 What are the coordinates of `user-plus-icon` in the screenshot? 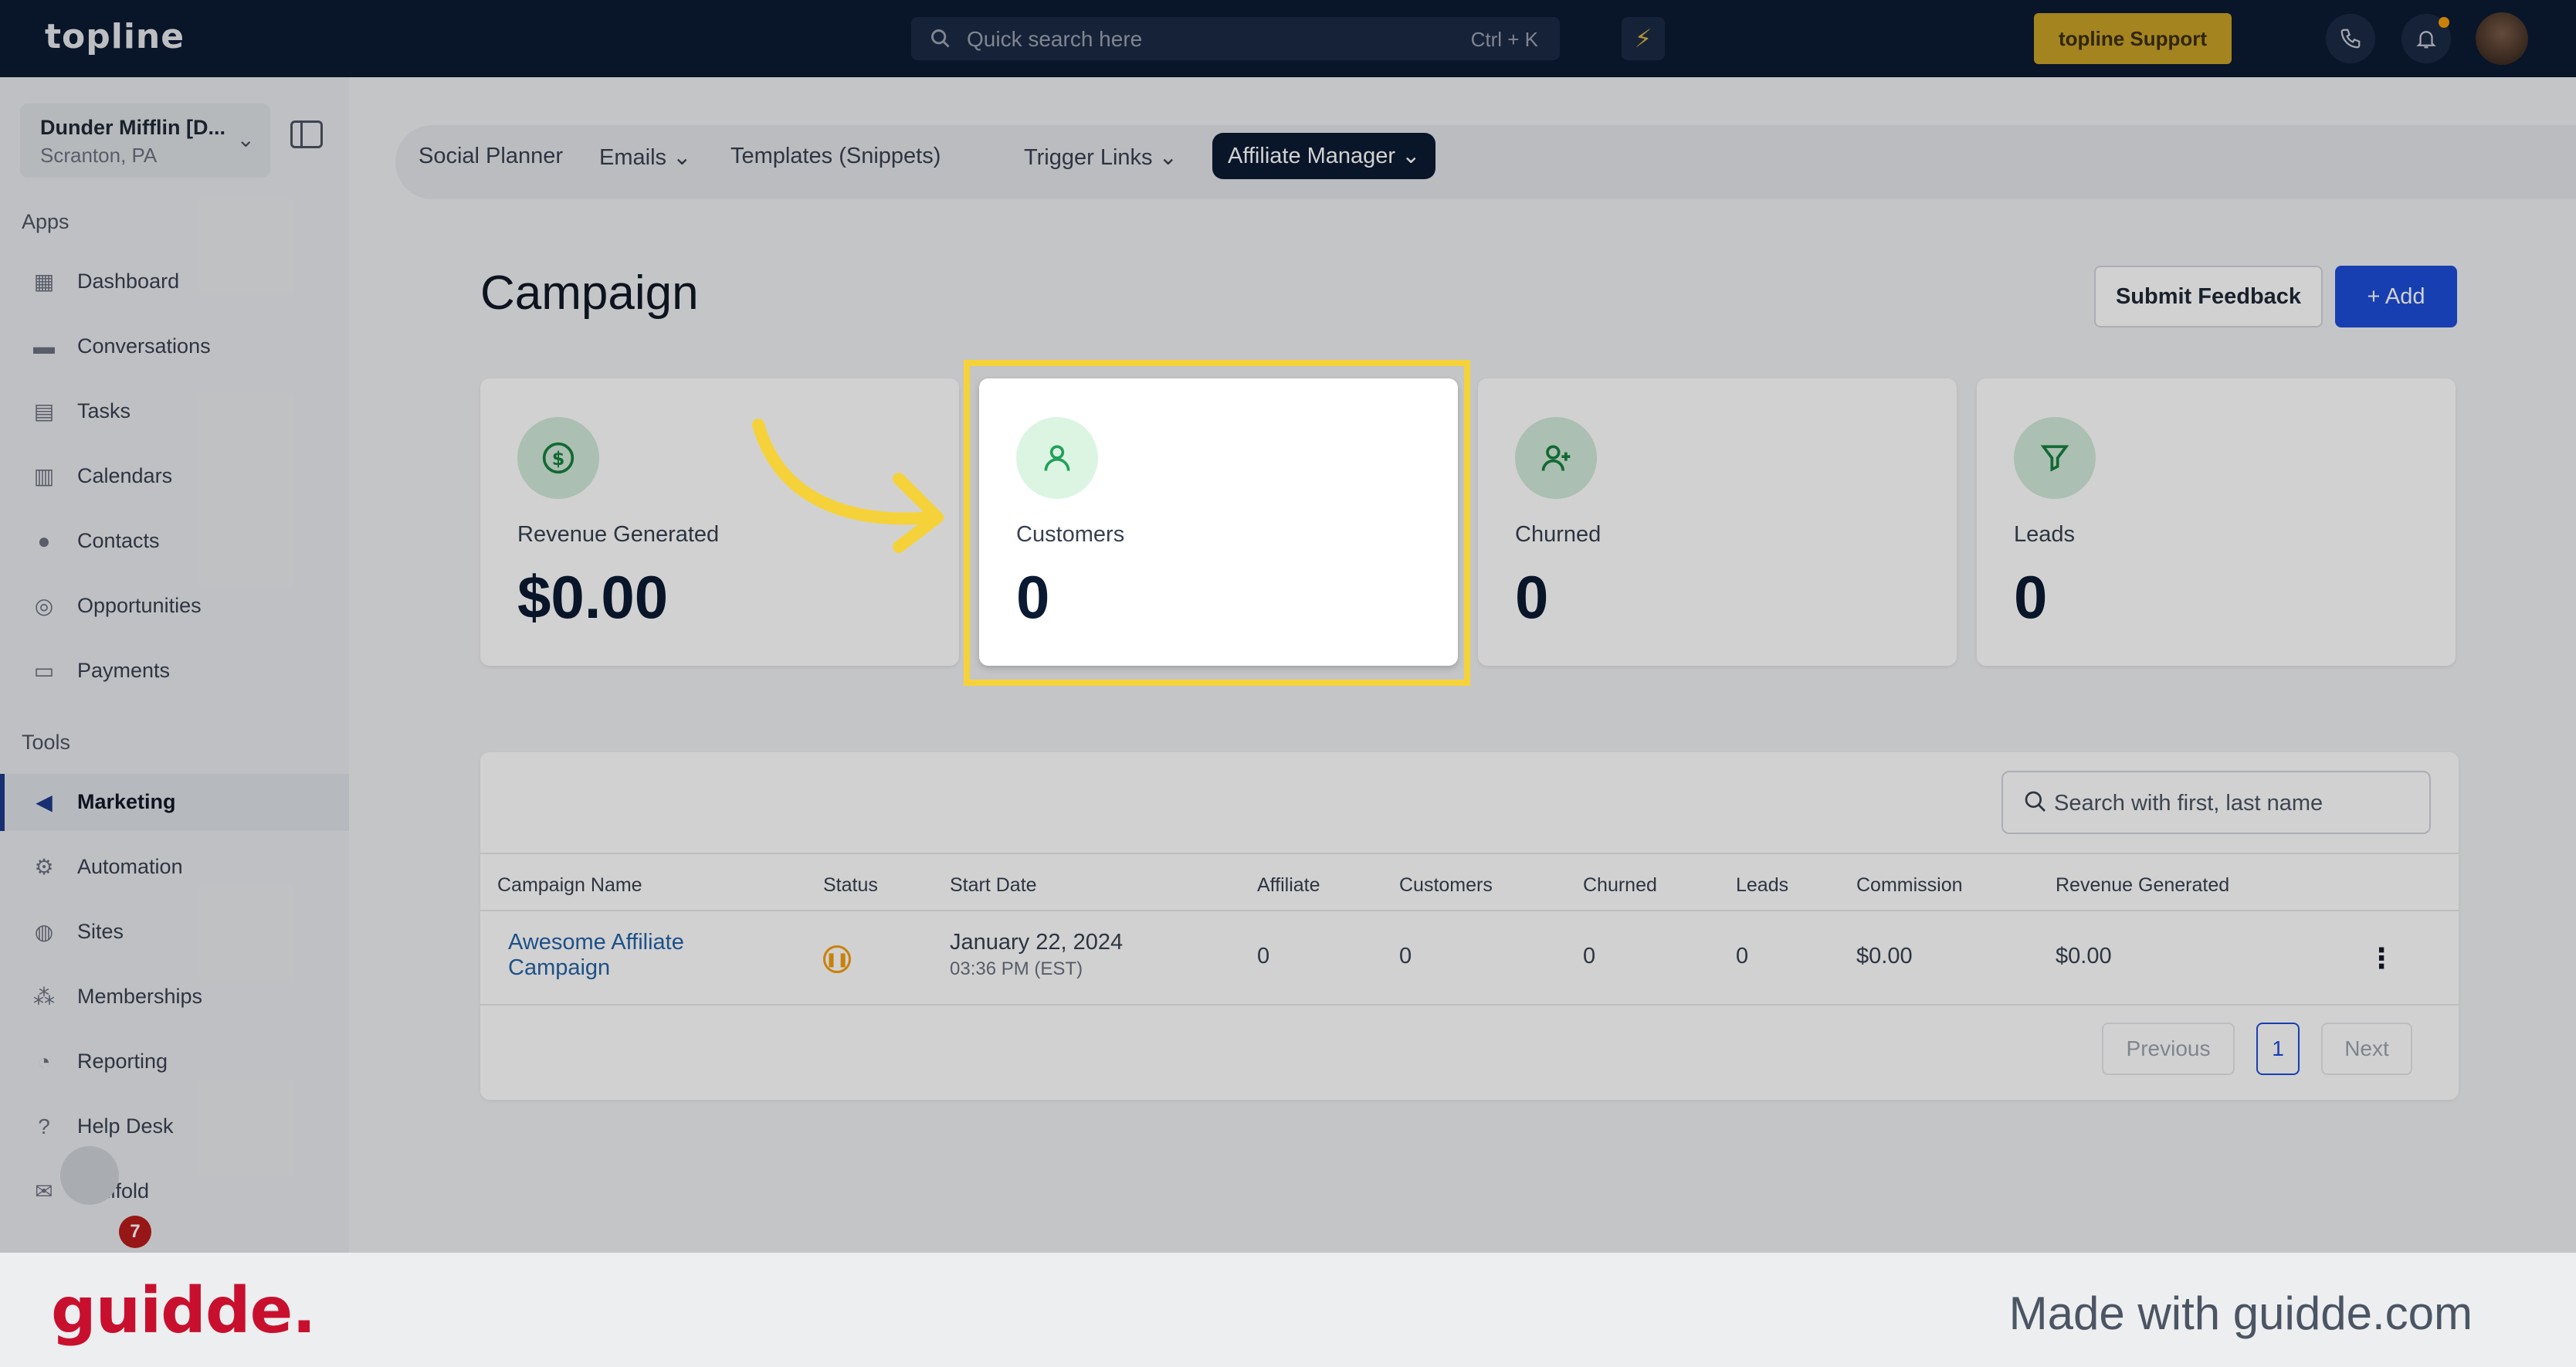 It's located at (1556, 458).